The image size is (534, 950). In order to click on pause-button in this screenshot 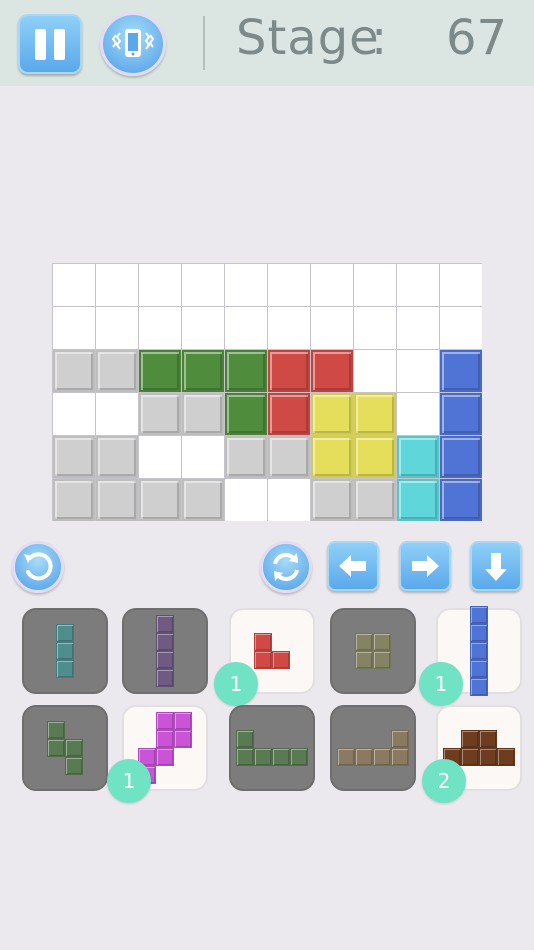, I will do `click(50, 44)`.